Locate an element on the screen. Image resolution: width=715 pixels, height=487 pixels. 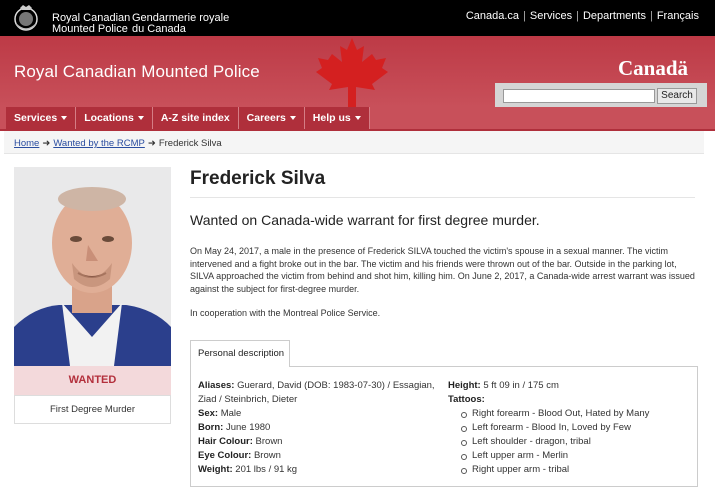
list-item: Right forearm - Blood Out, Hated by Many is located at coordinates (548, 414).